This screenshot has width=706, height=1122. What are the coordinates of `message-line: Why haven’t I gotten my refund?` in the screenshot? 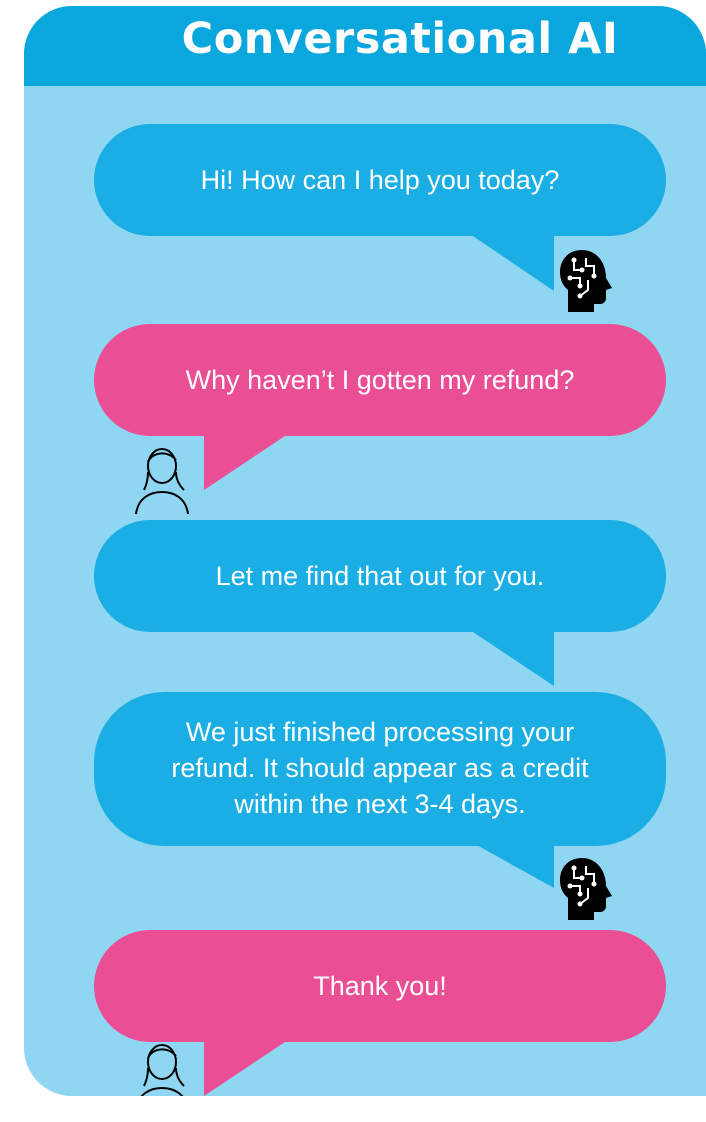 It's located at (380, 380).